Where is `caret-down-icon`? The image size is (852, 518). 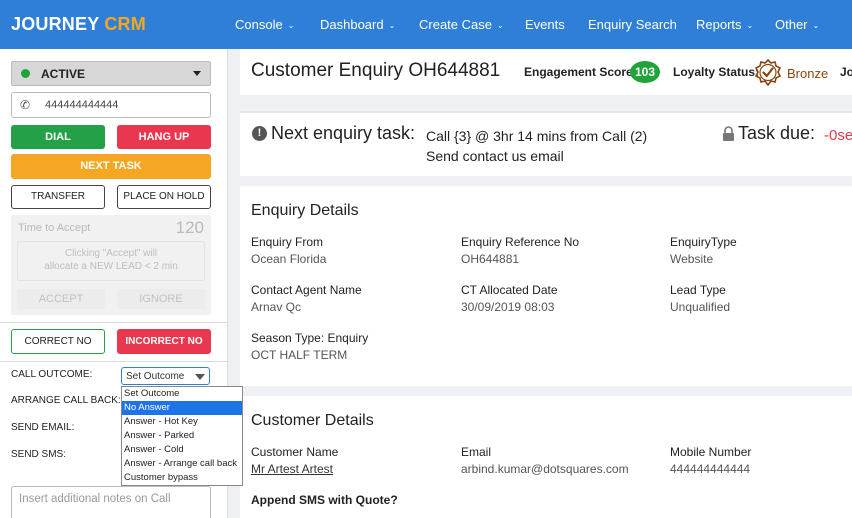
caret-down-icon is located at coordinates (197, 73).